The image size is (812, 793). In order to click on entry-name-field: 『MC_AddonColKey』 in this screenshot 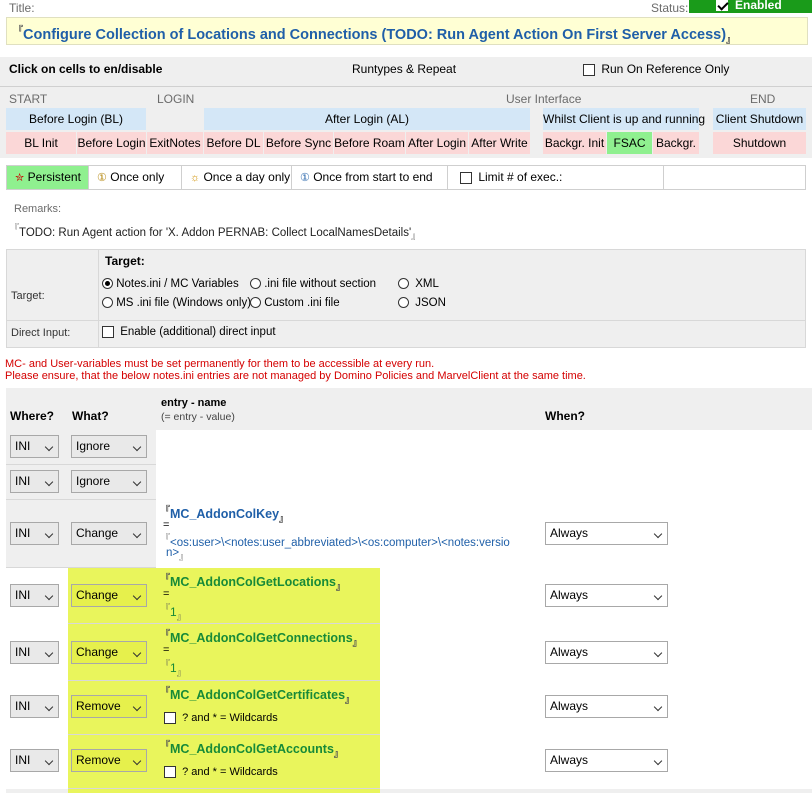, I will do `click(224, 514)`.